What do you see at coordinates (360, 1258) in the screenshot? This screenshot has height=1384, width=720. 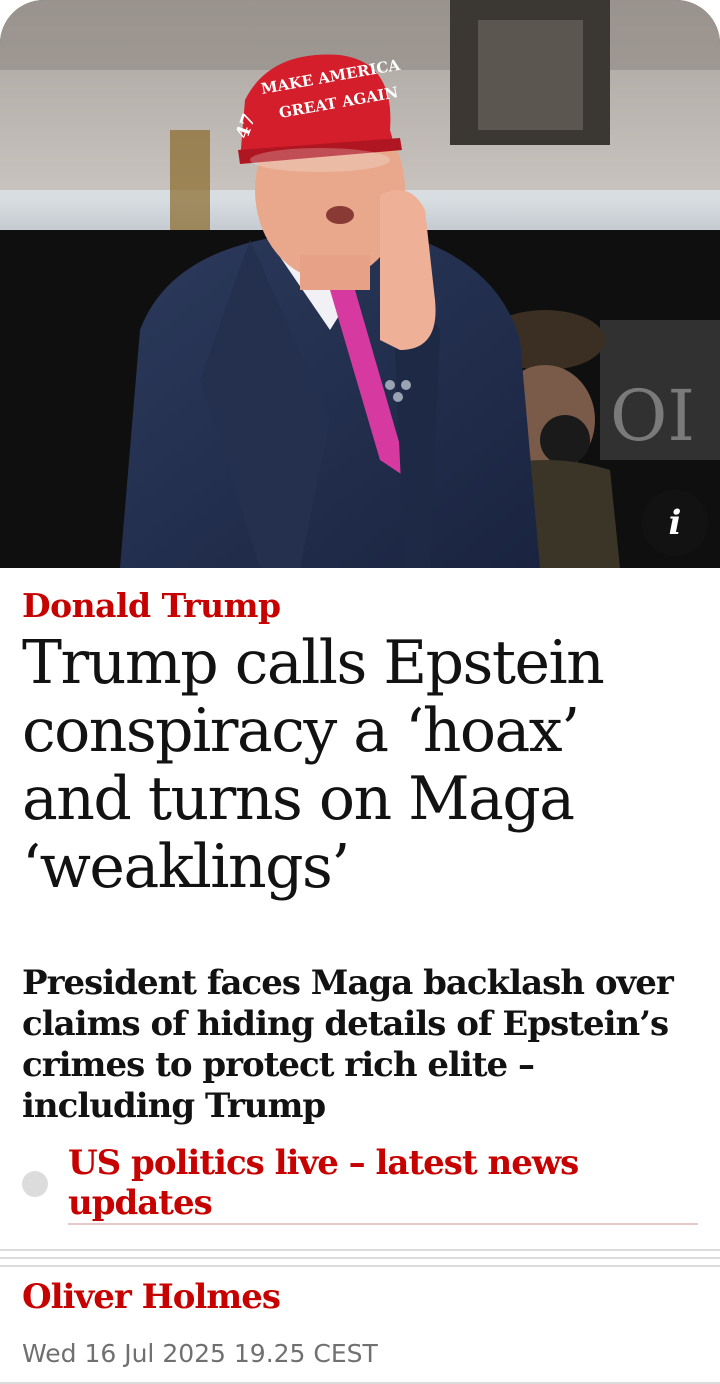 I see `divider` at bounding box center [360, 1258].